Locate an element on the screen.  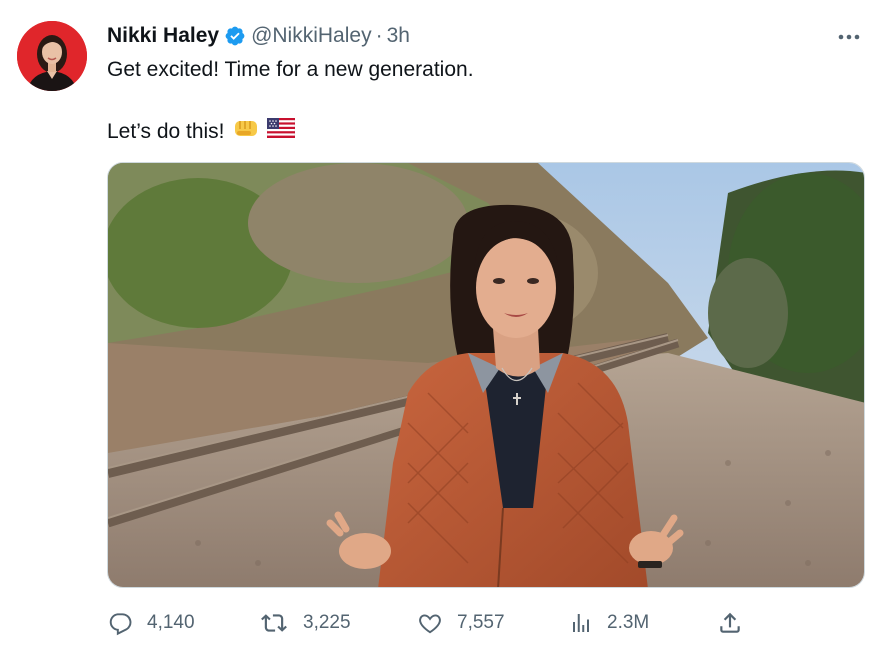
verified-badge-icon is located at coordinates (235, 36).